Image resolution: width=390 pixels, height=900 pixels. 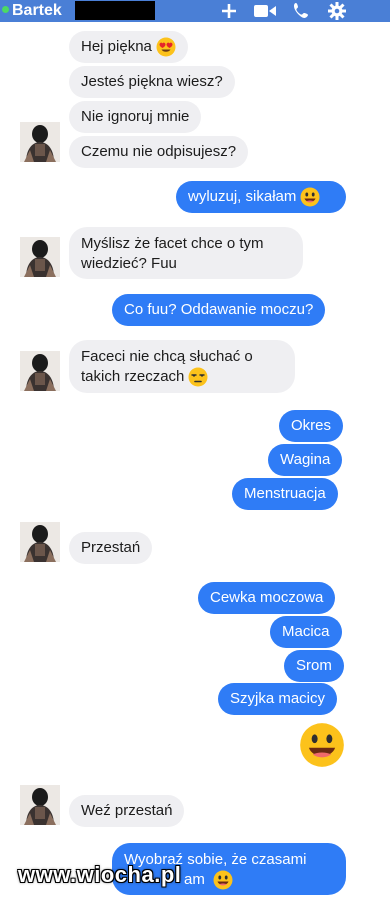 I want to click on message-text: wyluzuj, sikałam, so click(x=242, y=196).